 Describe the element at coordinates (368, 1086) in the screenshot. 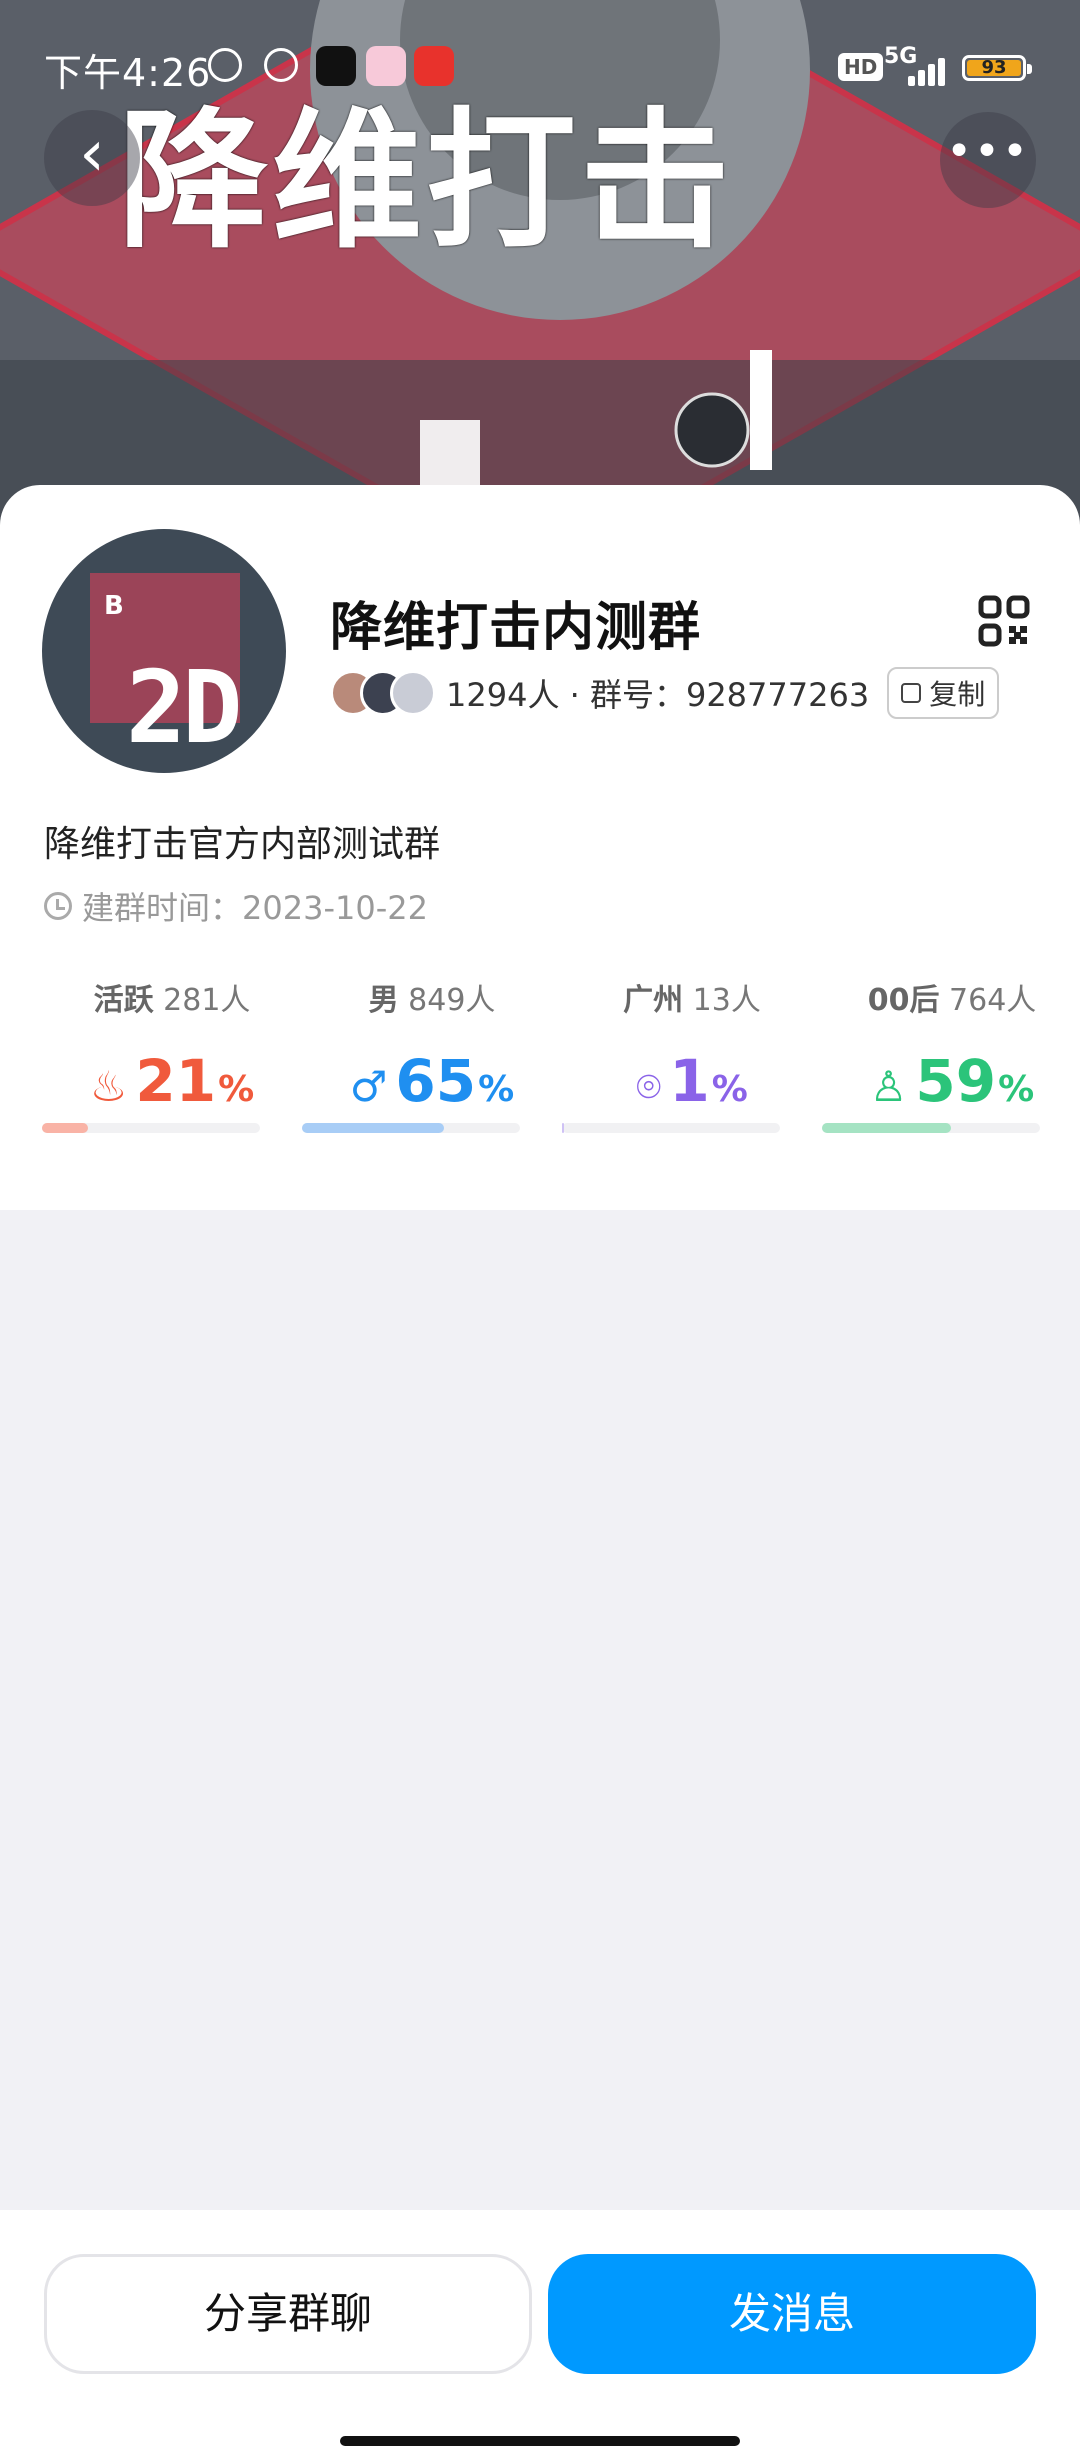

I see `male-icon: ♂` at that location.